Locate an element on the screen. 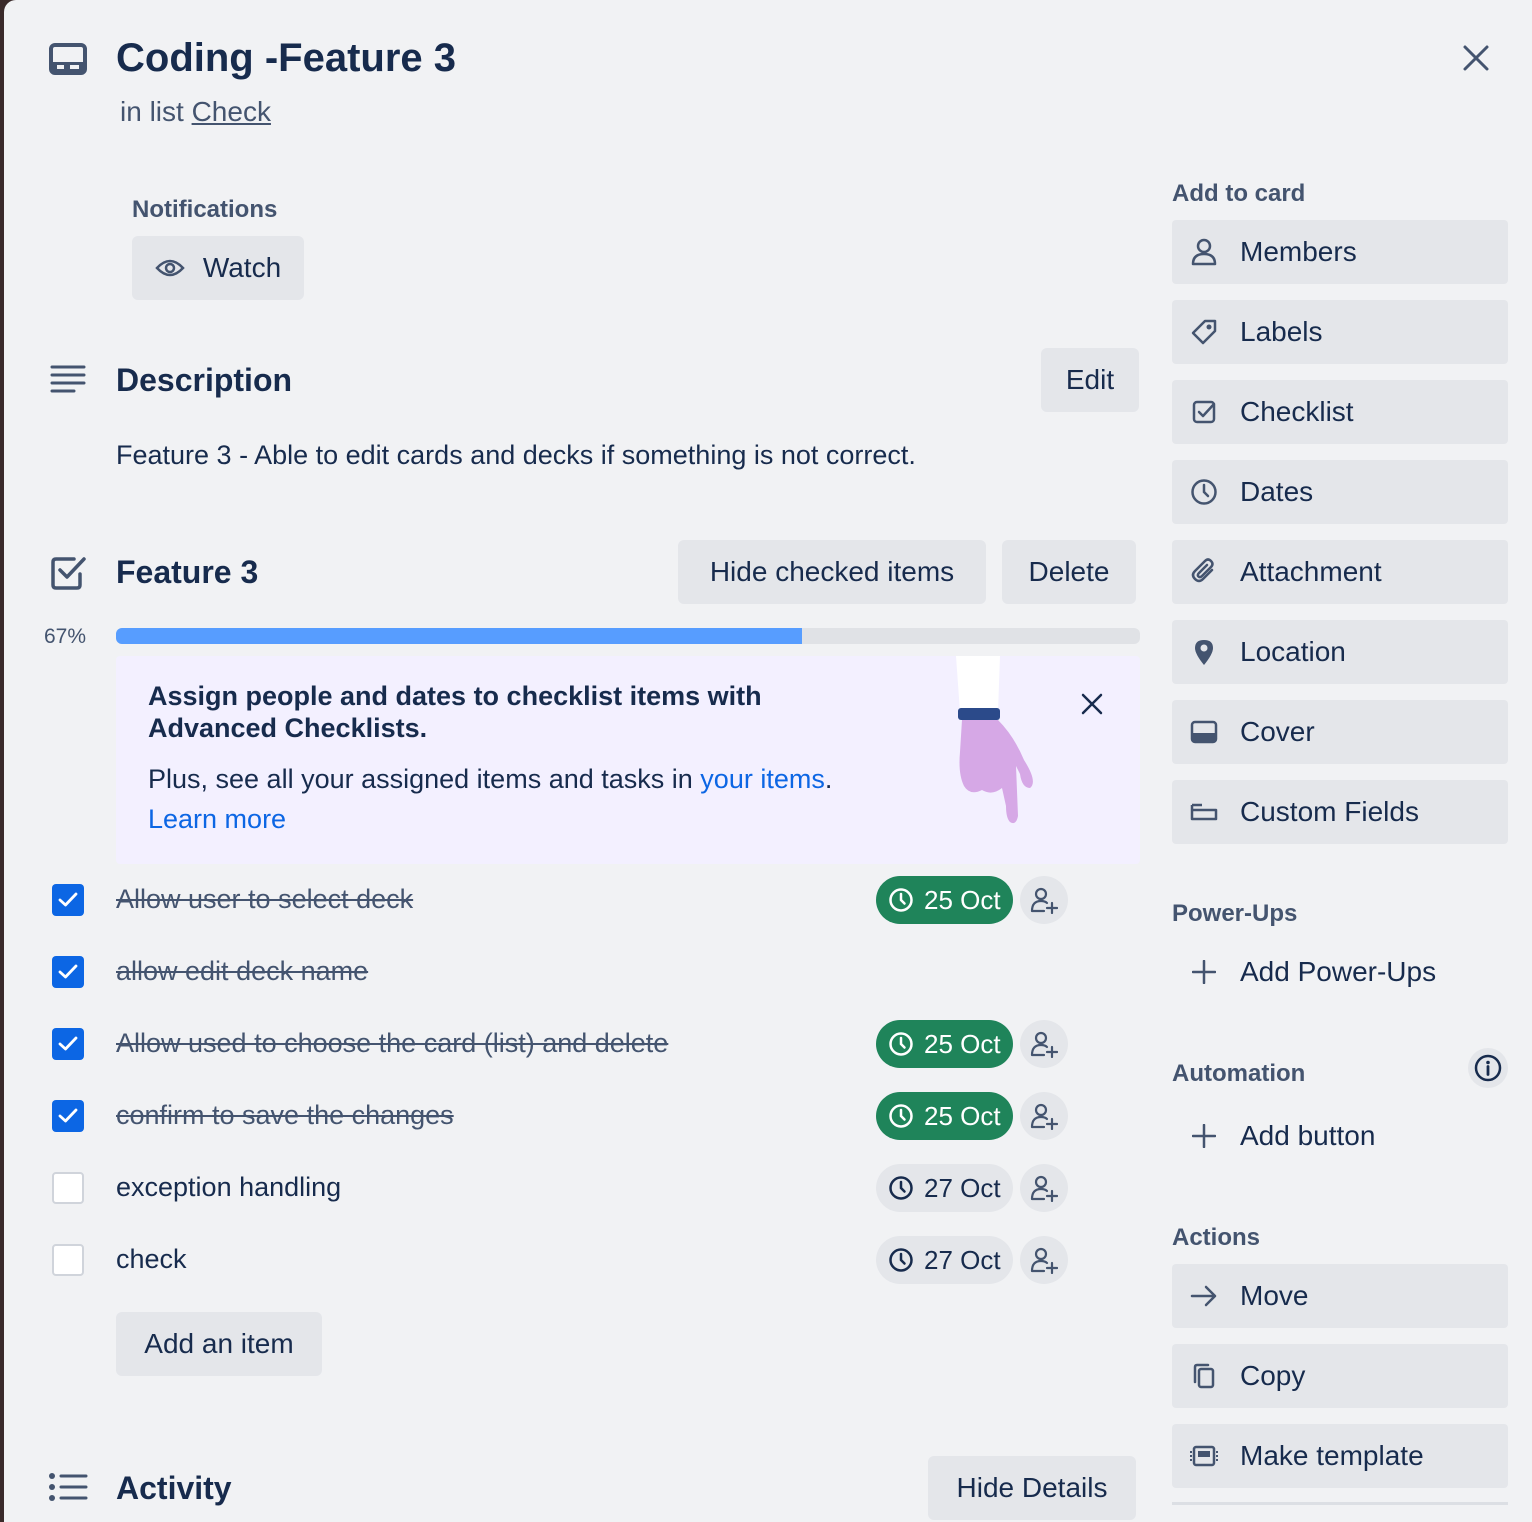 The height and width of the screenshot is (1522, 1532). learn-more-link: Learn more is located at coordinates (217, 819).